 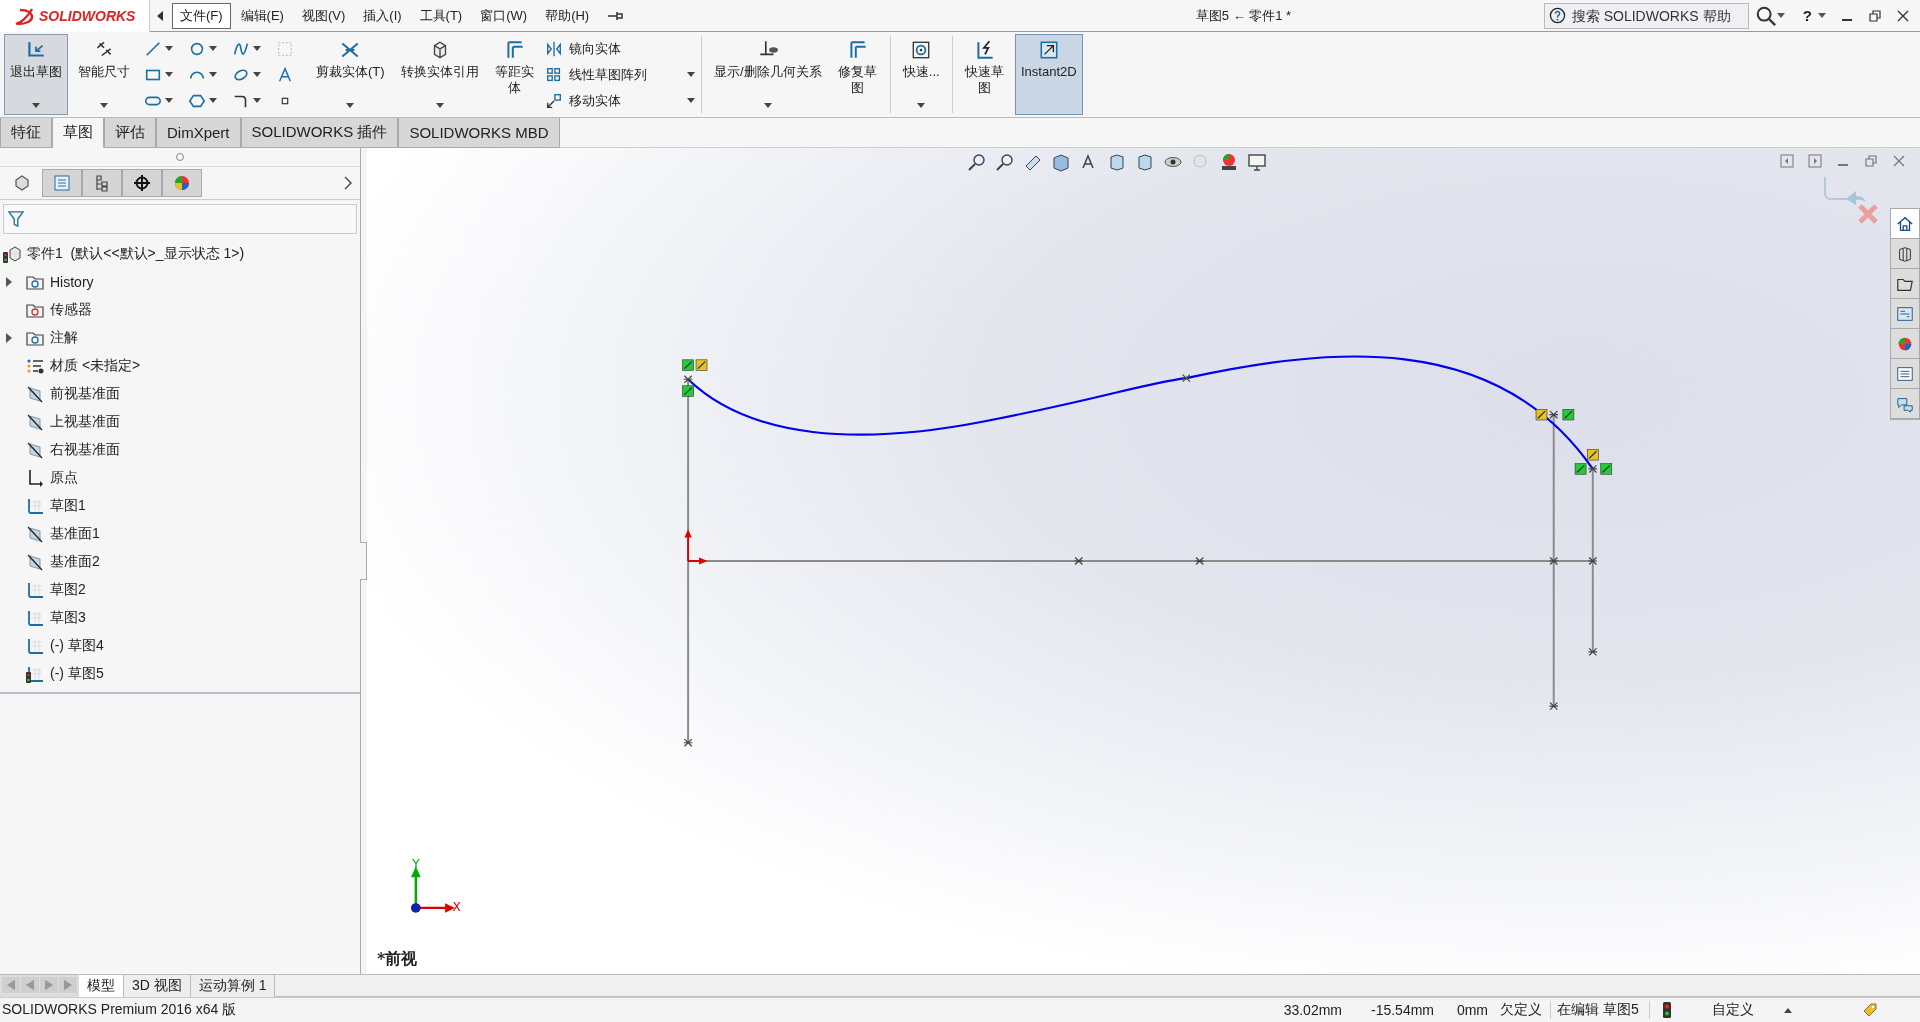 I want to click on search-icon, so click(x=1765, y=15).